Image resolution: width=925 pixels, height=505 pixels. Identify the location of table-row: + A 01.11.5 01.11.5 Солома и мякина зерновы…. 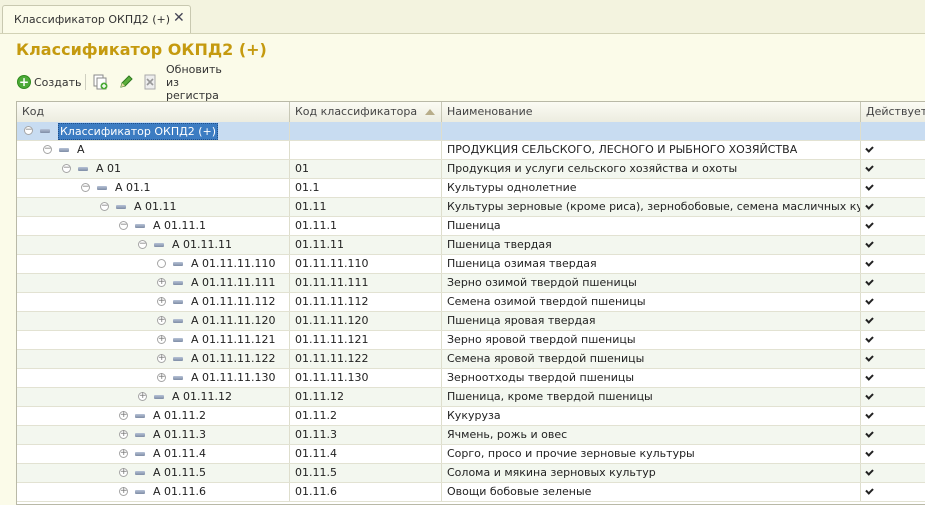
(471, 473).